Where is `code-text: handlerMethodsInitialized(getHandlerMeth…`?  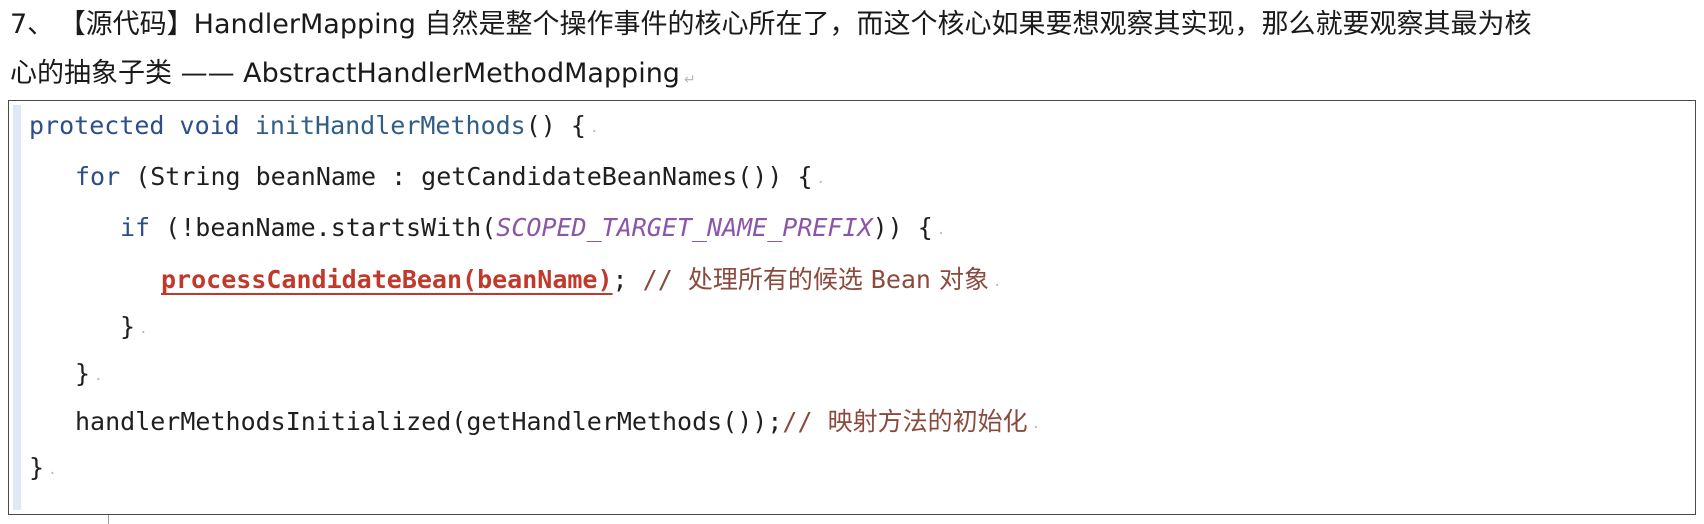 code-text: handlerMethodsInitialized(getHandlerMeth… is located at coordinates (429, 421).